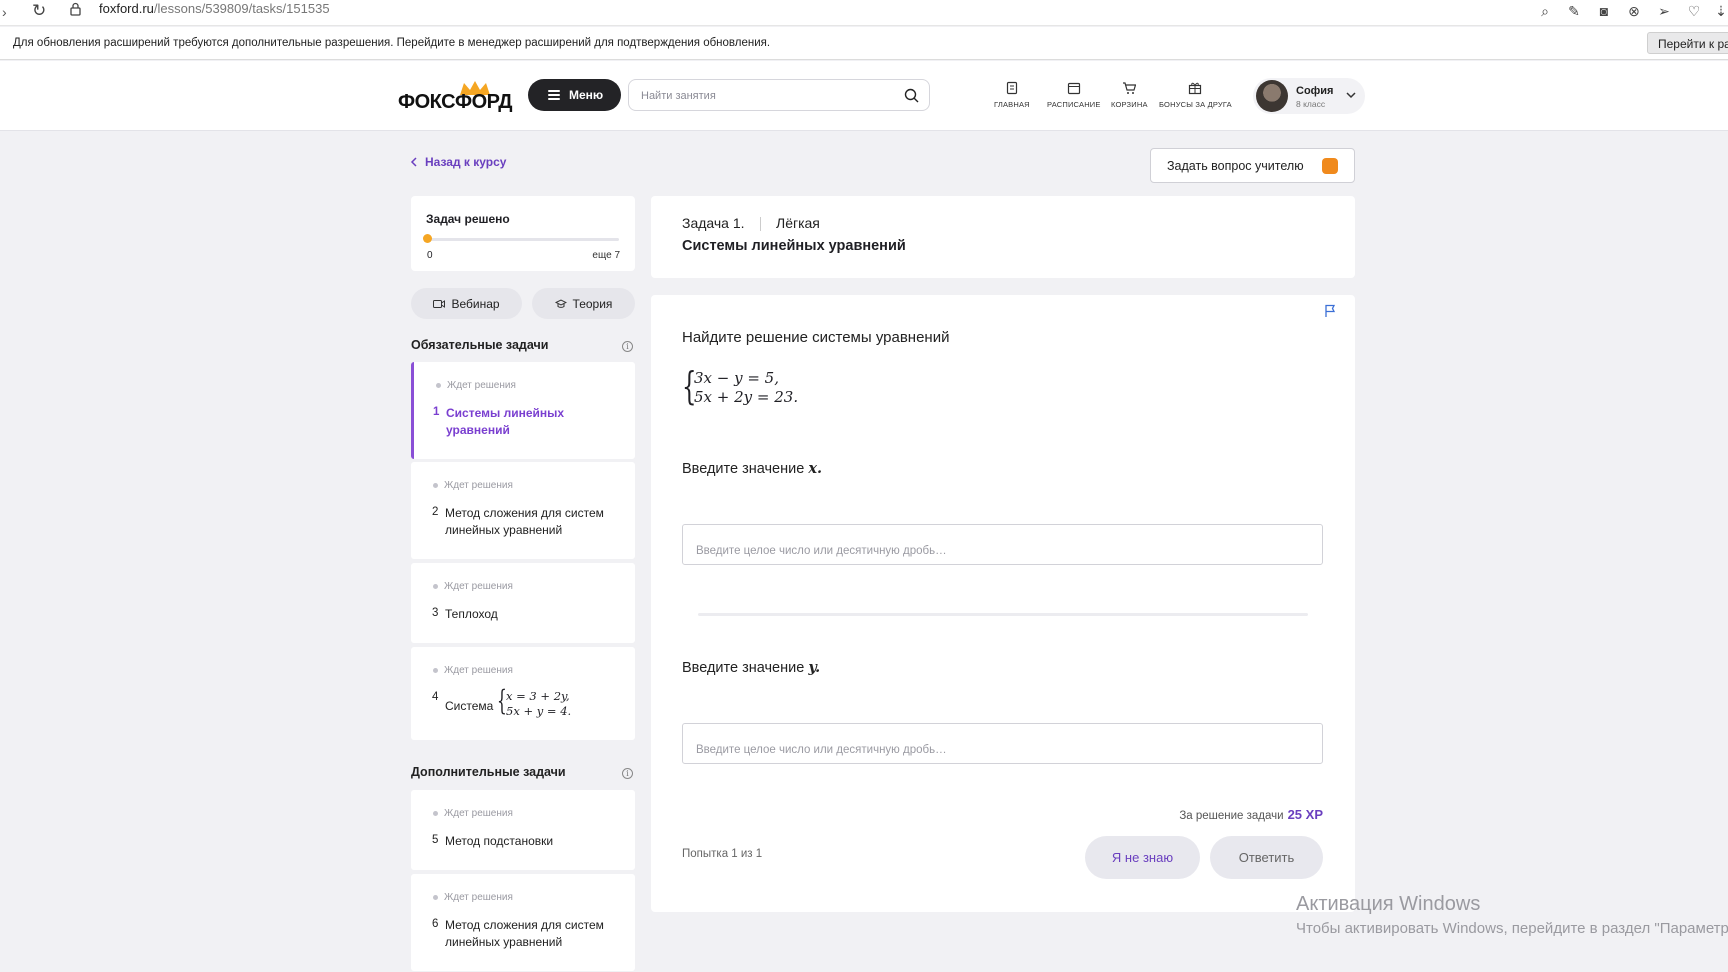 The width and height of the screenshot is (1728, 972). I want to click on foxford-logo: ФОКСФОРД, so click(455, 97).